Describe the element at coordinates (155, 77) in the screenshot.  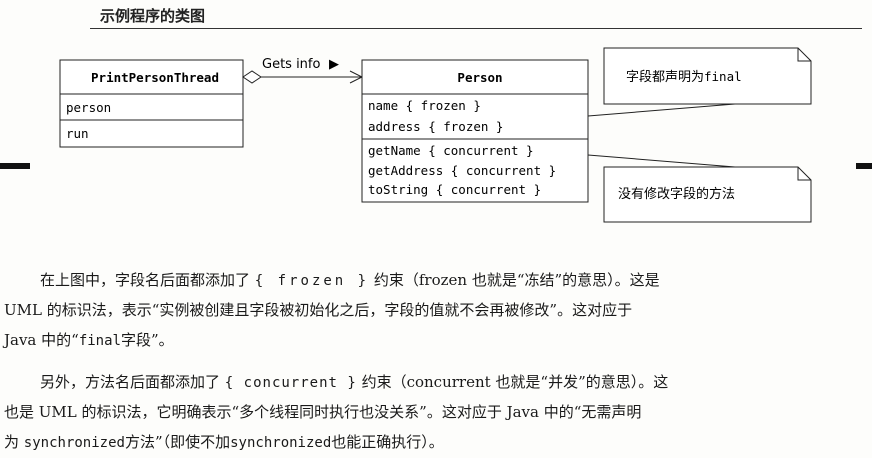
I see `class-name-print-person-thread: PrintPersonThread` at that location.